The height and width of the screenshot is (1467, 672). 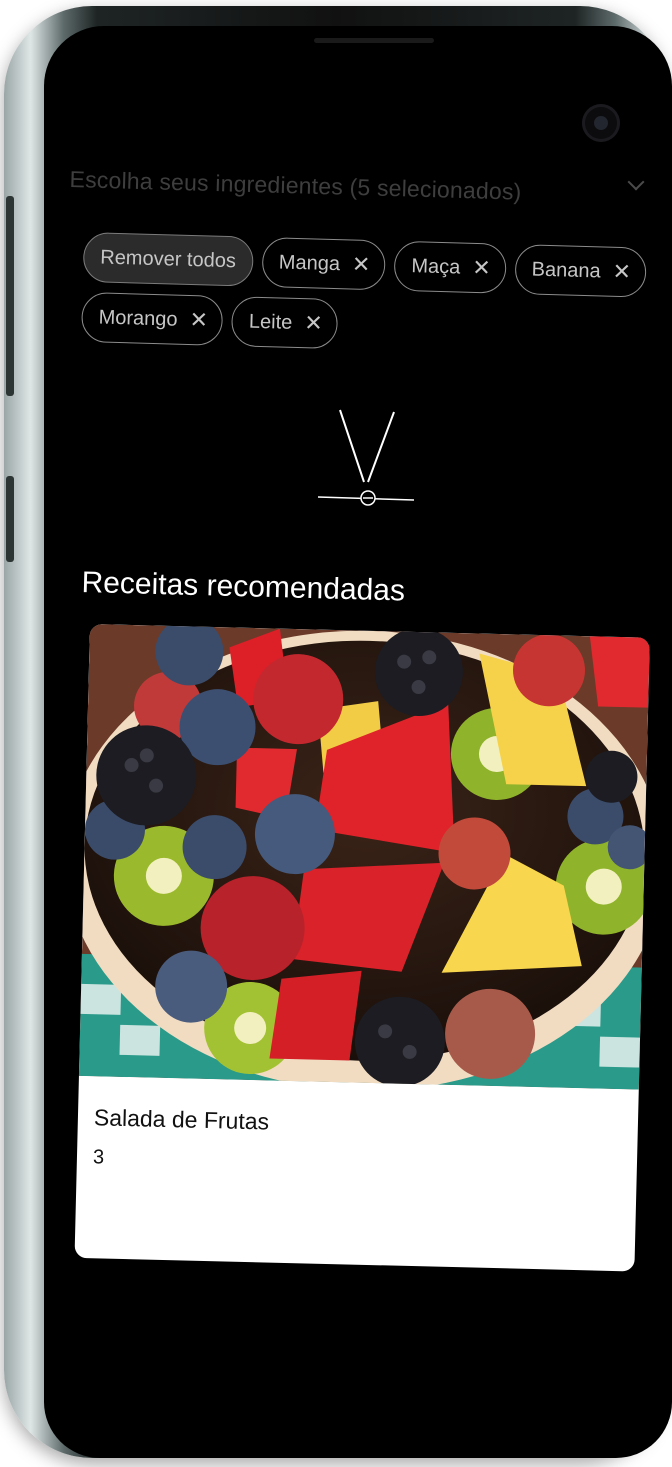 What do you see at coordinates (374, 40) in the screenshot?
I see `earpiece-speaker` at bounding box center [374, 40].